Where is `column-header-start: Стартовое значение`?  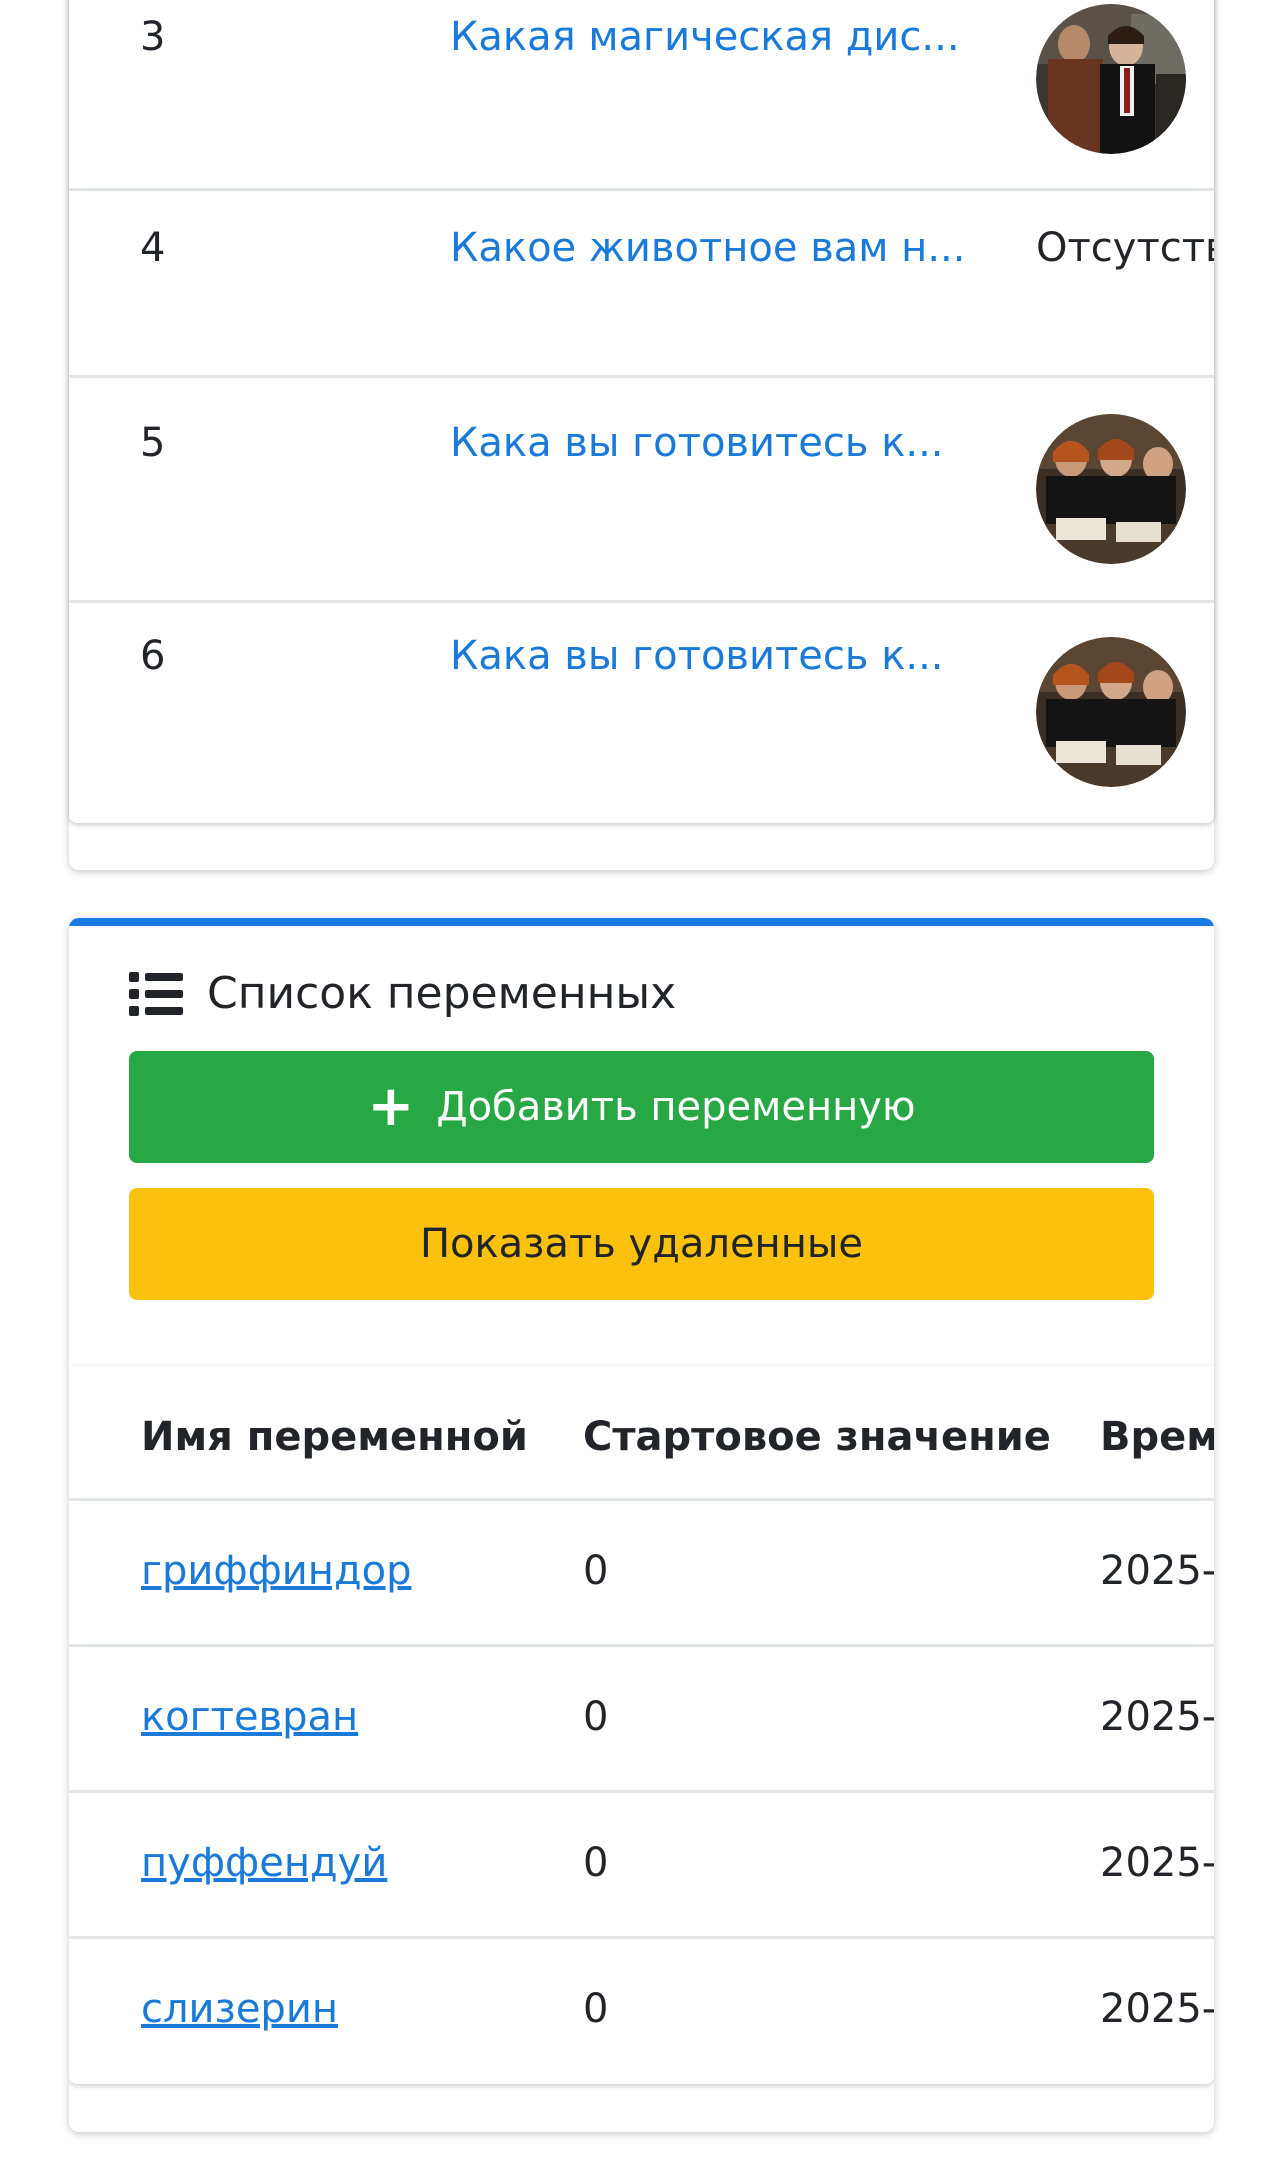 column-header-start: Стартовое значение is located at coordinates (817, 1437).